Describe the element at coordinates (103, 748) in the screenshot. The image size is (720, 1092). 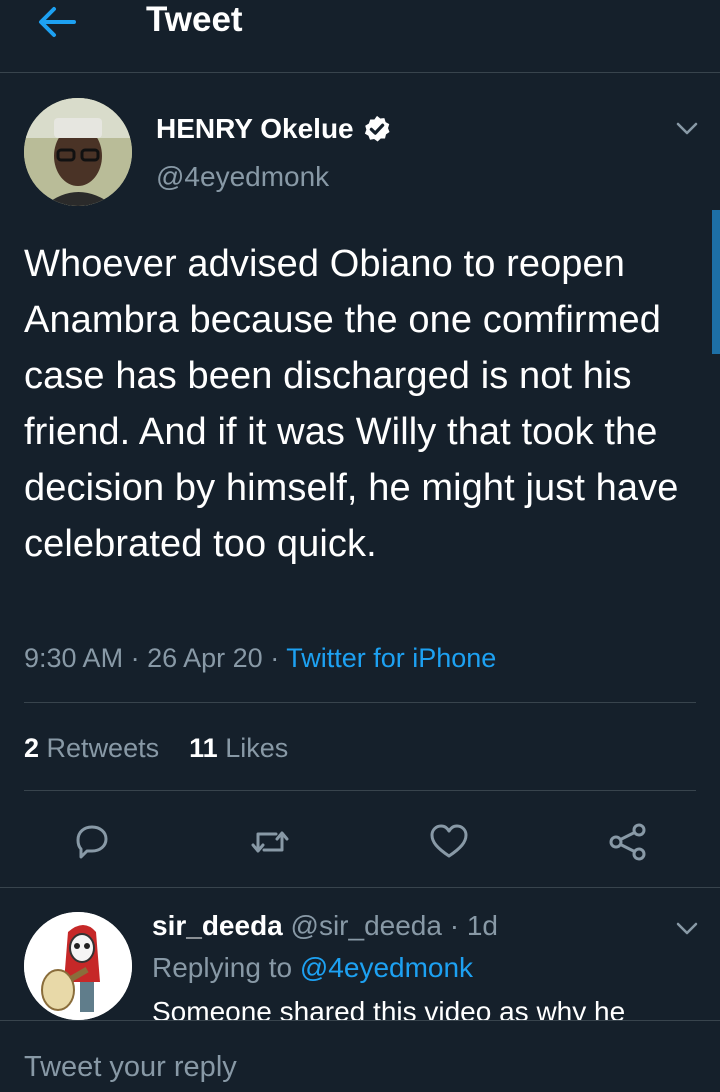
I see `retweets-label: Retweets` at that location.